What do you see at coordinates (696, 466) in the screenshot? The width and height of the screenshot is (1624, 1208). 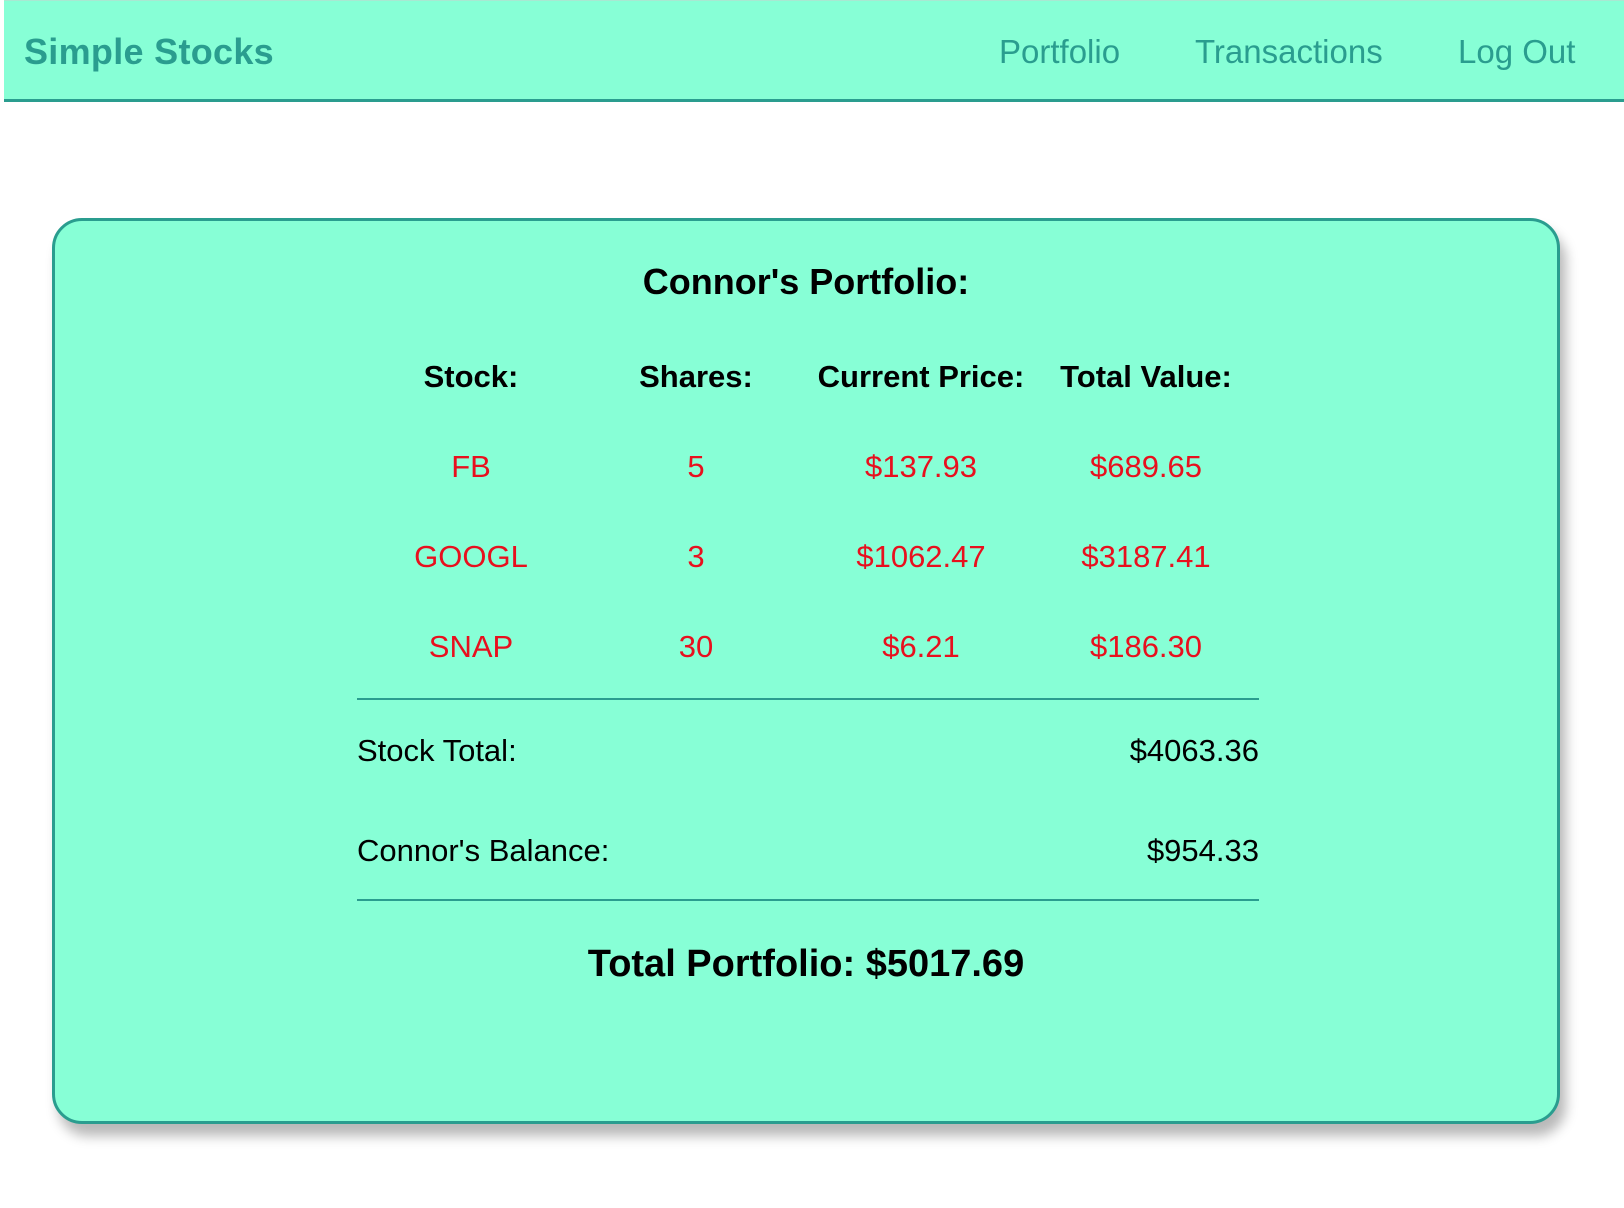 I see `stock-shares: 5` at bounding box center [696, 466].